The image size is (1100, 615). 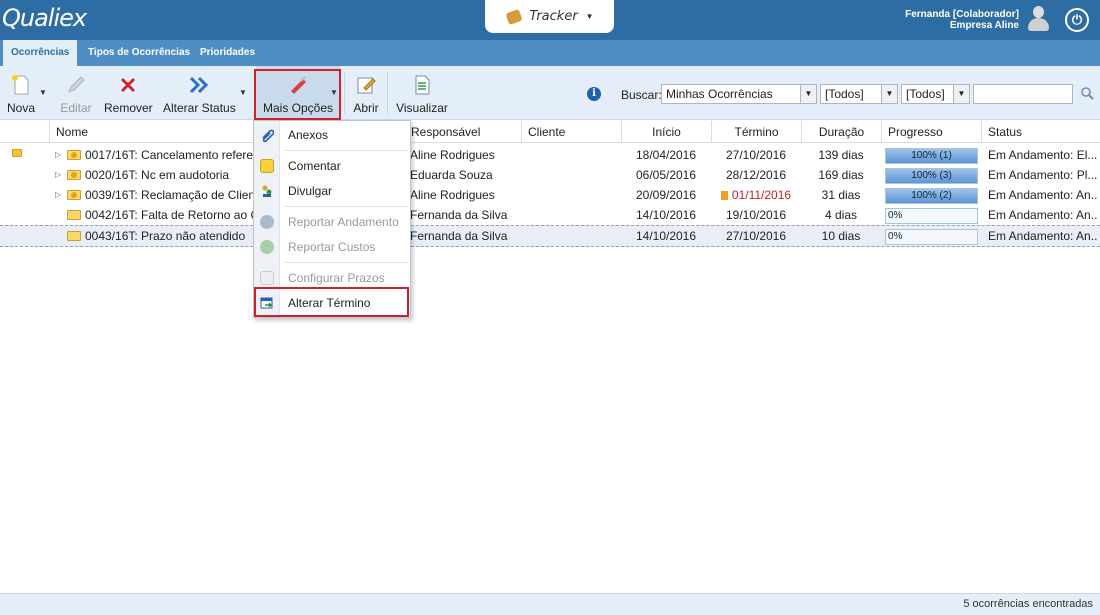 What do you see at coordinates (931, 176) in the screenshot?
I see `progress-bar: 100% (3)` at bounding box center [931, 176].